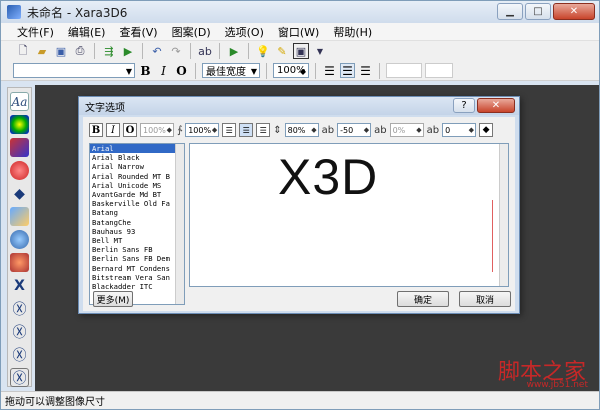 This screenshot has height=410, width=600. I want to click on menu-window: 窗口(W), so click(298, 32).